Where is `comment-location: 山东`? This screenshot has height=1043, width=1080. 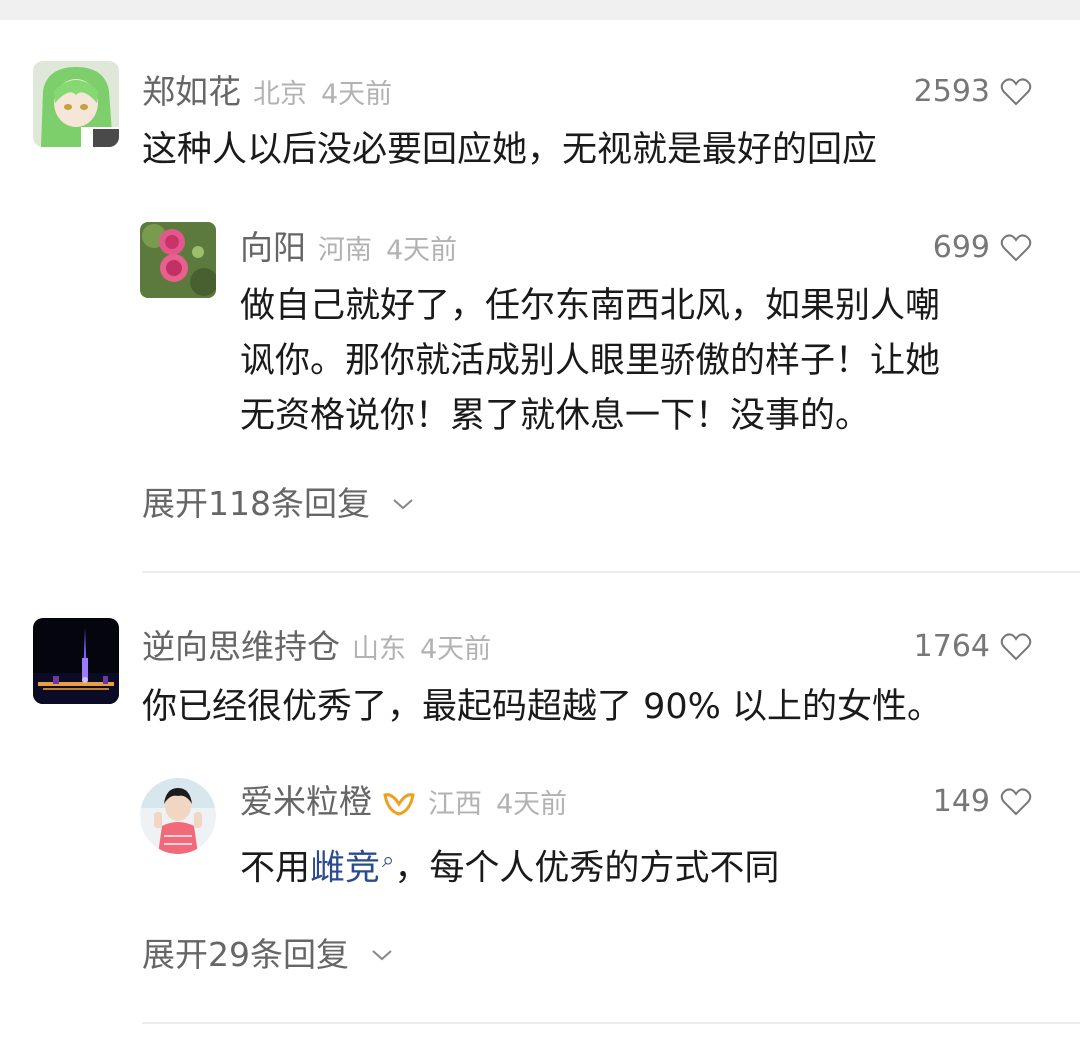 comment-location: 山东 is located at coordinates (379, 649).